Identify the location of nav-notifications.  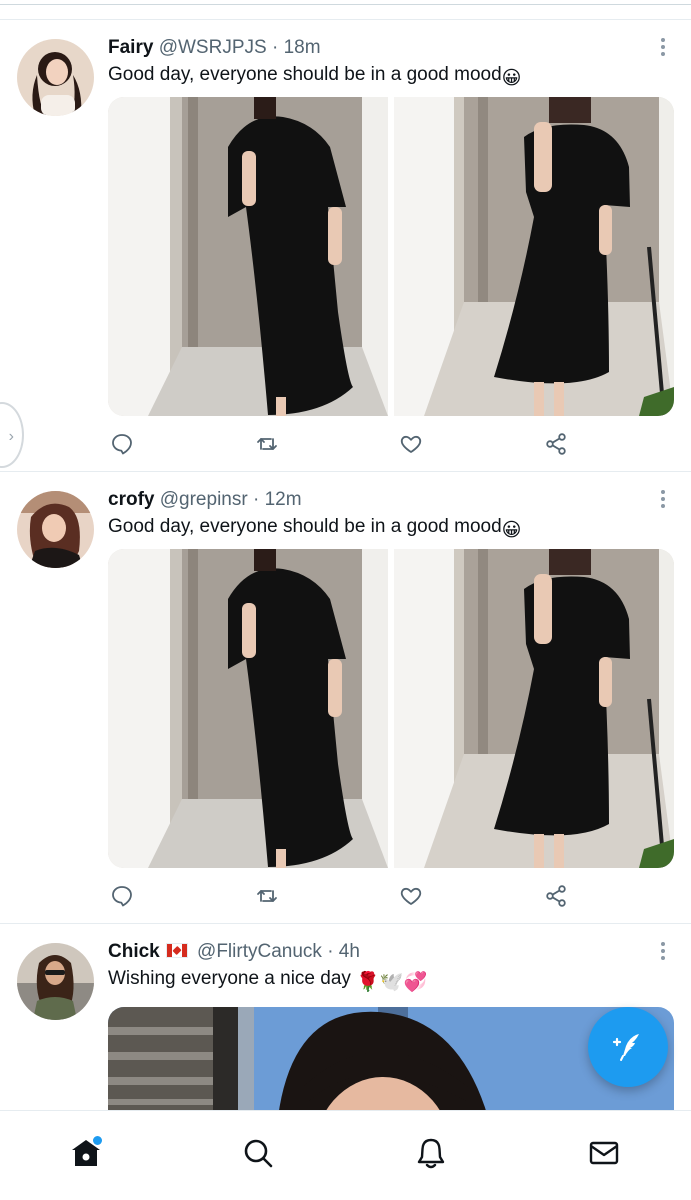
(431, 1153).